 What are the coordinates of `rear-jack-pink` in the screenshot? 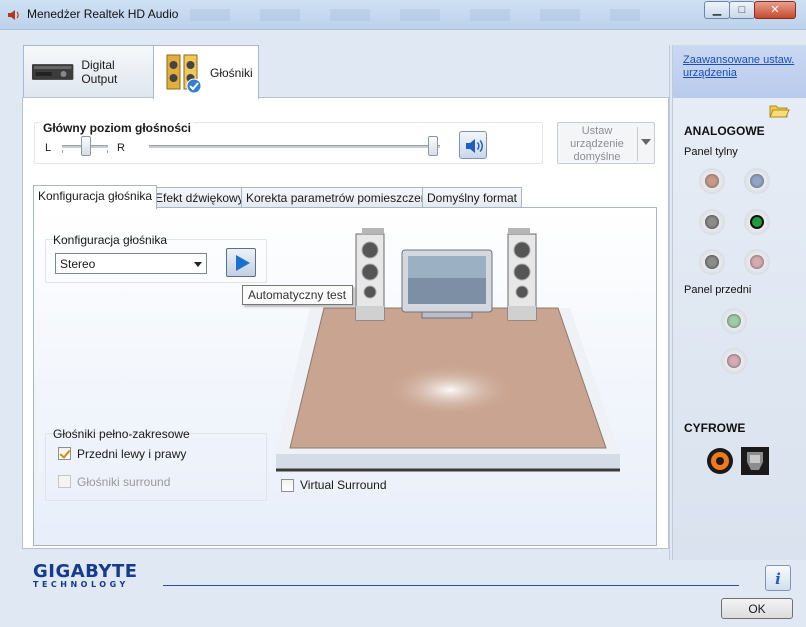 It's located at (757, 262).